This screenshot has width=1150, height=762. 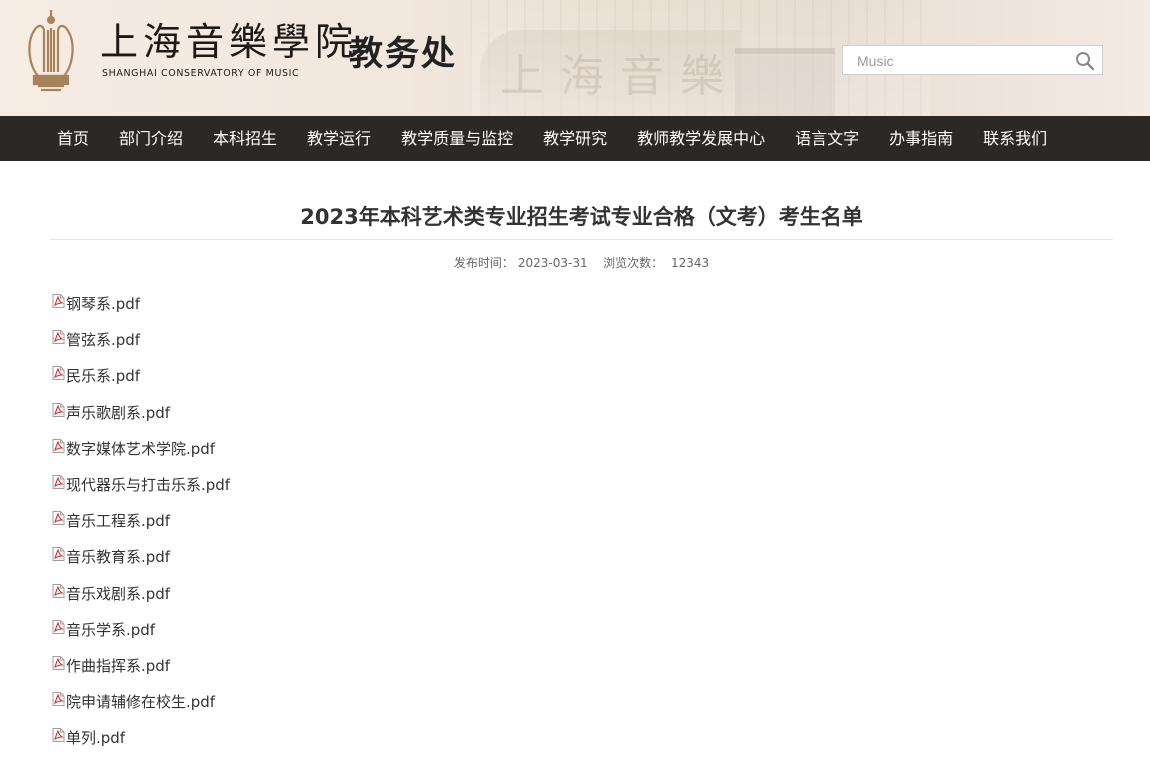 I want to click on attachment-link: 院申请辅修在校生.pdf, so click(x=140, y=702).